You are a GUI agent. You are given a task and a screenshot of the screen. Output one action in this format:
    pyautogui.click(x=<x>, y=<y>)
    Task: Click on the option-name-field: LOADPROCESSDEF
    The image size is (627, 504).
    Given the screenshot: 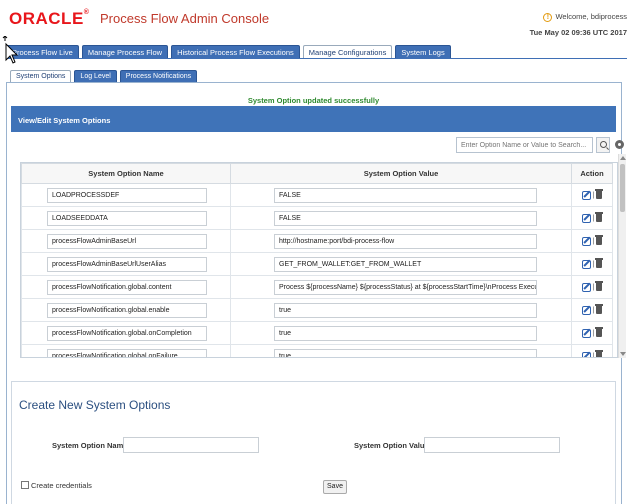 What is the action you would take?
    pyautogui.click(x=127, y=195)
    